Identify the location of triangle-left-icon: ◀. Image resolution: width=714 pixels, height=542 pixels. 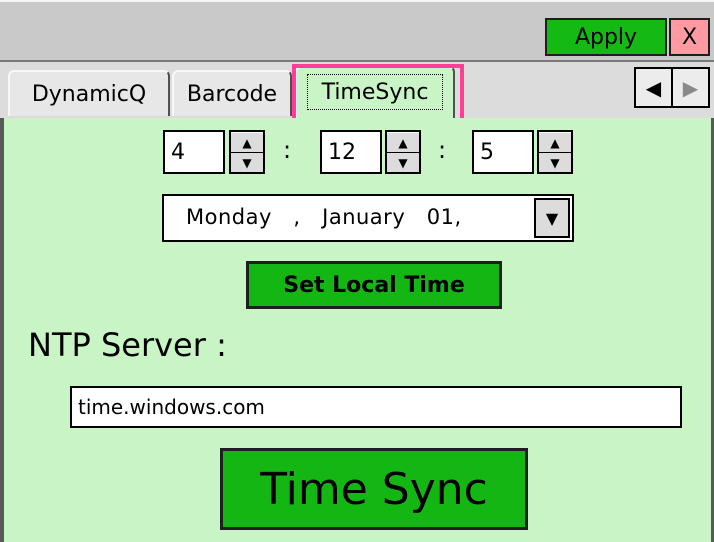
(653, 87).